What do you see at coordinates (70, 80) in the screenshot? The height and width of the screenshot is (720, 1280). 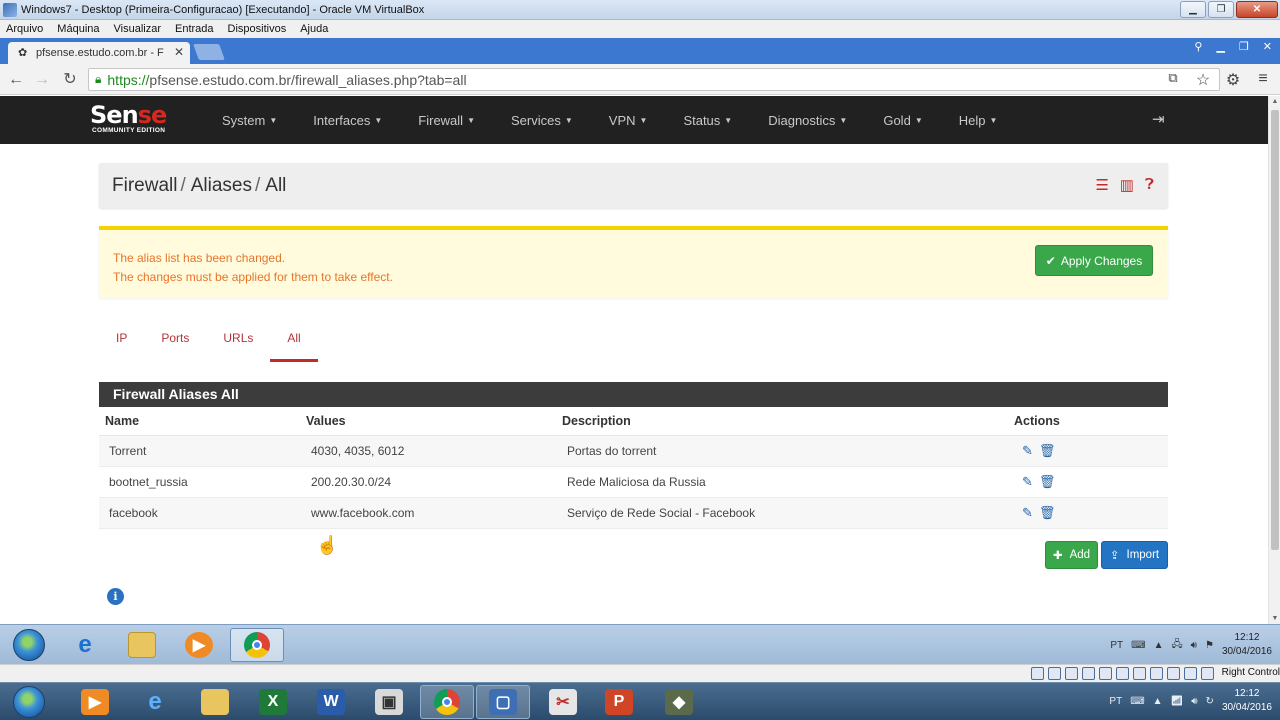 I see `reload-icon: ↻` at bounding box center [70, 80].